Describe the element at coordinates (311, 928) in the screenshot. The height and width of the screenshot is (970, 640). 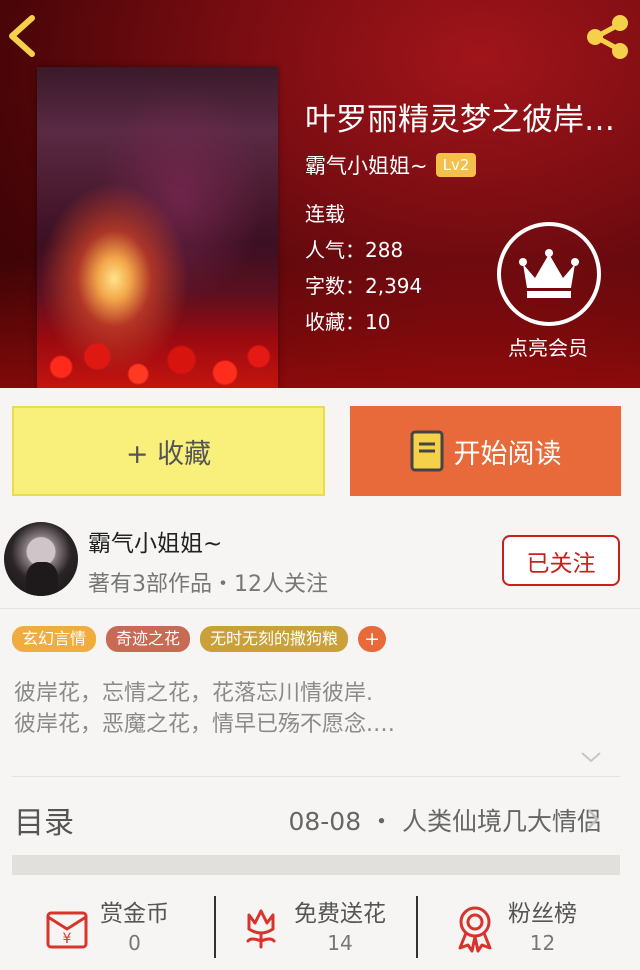
I see `send-flower-button: 免费送花 14` at that location.